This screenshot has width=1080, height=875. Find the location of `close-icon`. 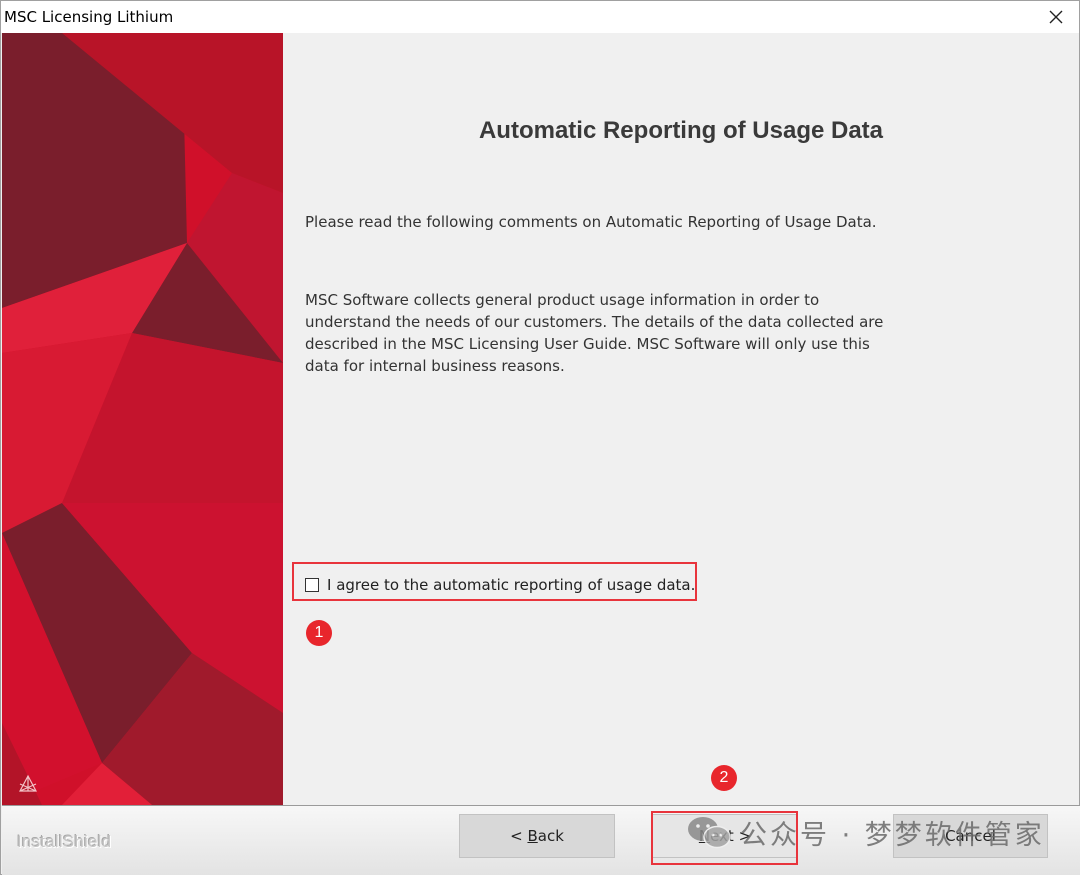

close-icon is located at coordinates (1056, 17).